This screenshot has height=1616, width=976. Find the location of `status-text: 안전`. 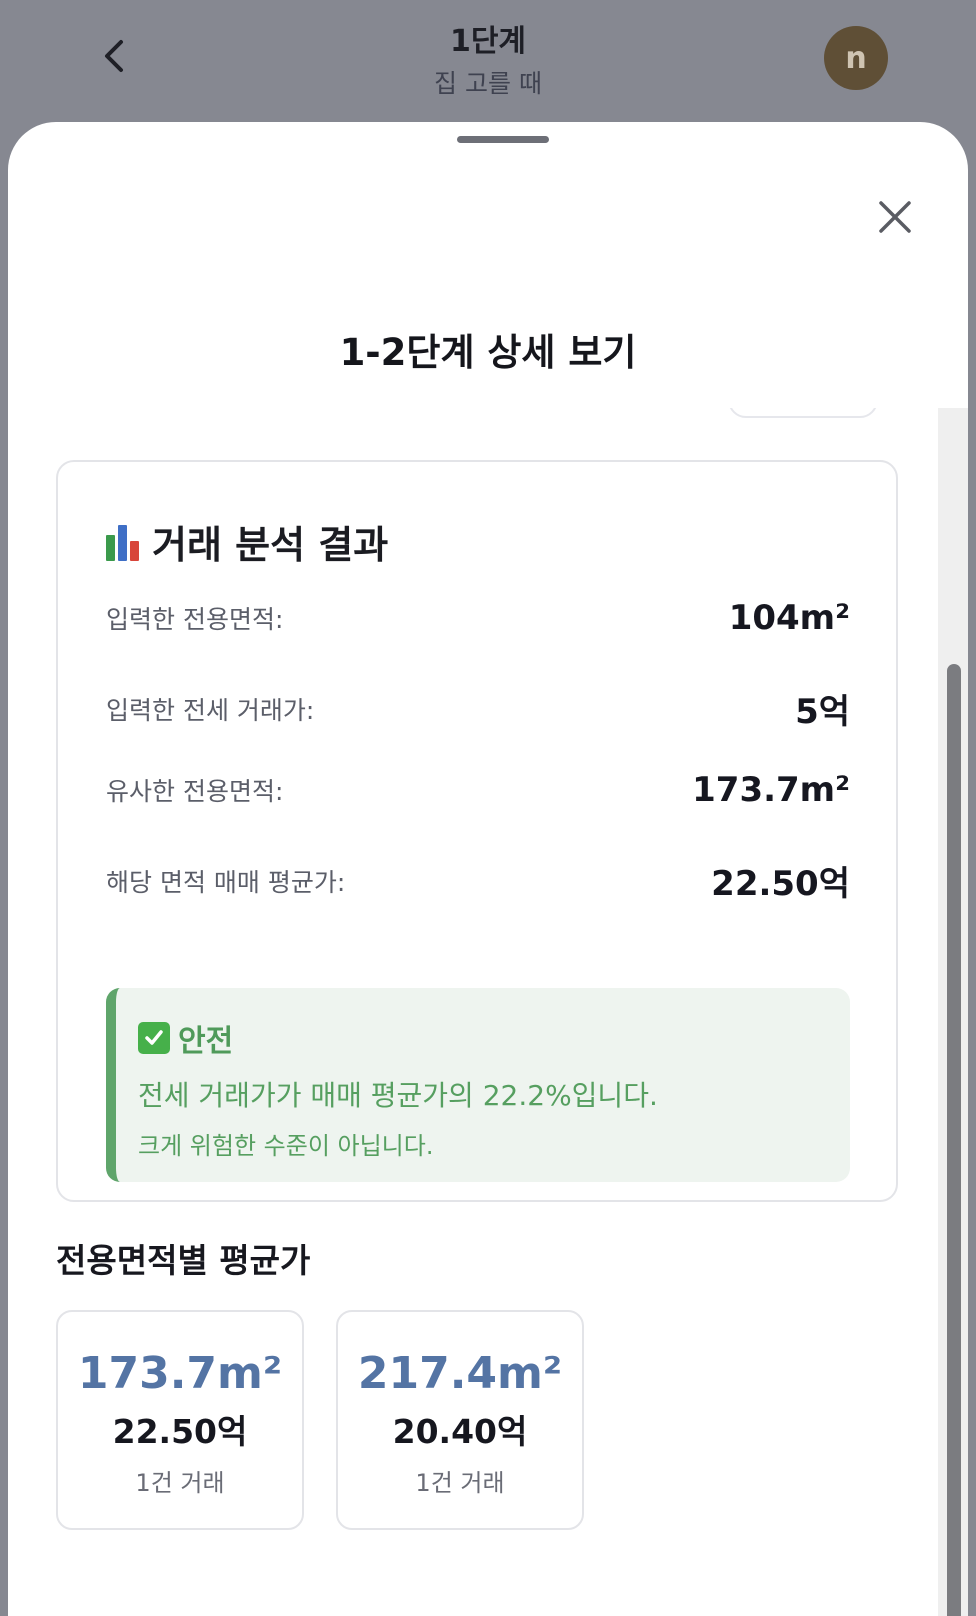

status-text: 안전 is located at coordinates (206, 1041).